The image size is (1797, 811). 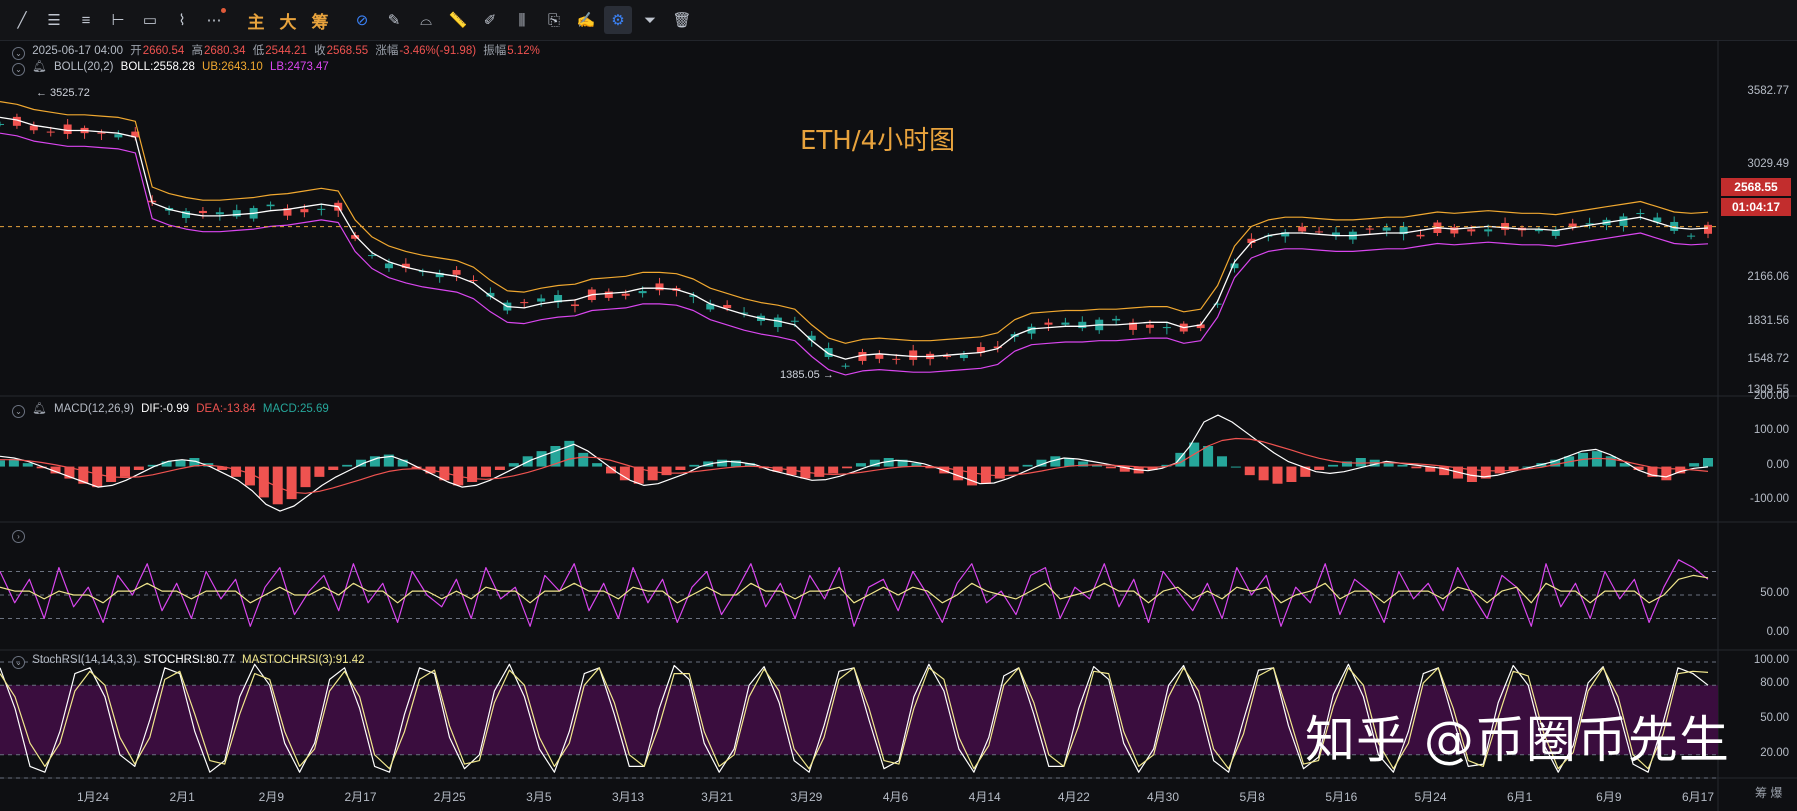 I want to click on date-tick-label: 3月21, so click(x=717, y=797).